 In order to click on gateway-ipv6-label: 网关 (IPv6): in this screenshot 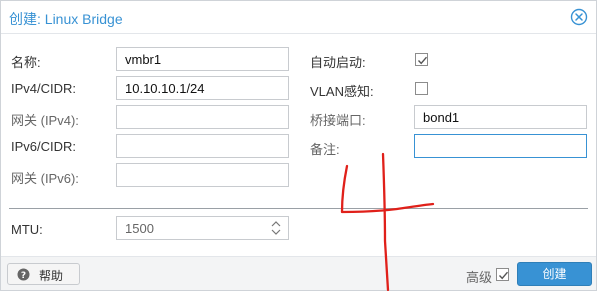, I will do `click(45, 178)`.